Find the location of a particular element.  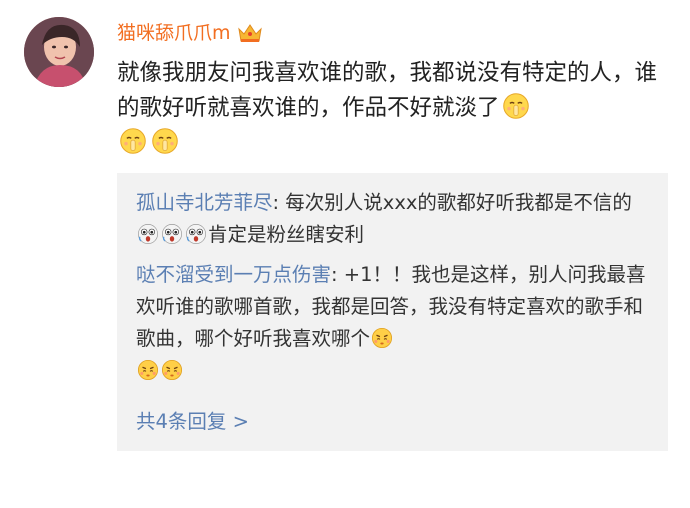

reply-author-link: 哒不溜受到一万点伤害 is located at coordinates (233, 274).